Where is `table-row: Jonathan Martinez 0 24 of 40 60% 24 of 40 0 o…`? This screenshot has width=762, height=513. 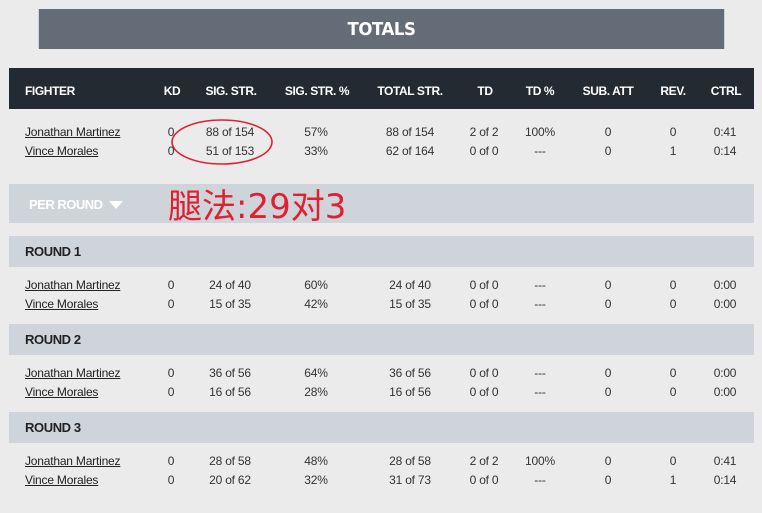 table-row: Jonathan Martinez 0 24 of 40 60% 24 of 40 0 o… is located at coordinates (381, 285).